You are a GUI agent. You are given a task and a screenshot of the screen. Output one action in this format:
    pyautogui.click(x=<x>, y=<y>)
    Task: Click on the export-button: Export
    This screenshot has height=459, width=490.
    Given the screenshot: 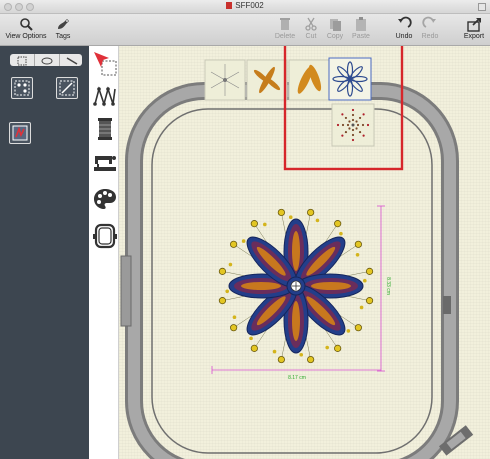 What is the action you would take?
    pyautogui.click(x=474, y=28)
    